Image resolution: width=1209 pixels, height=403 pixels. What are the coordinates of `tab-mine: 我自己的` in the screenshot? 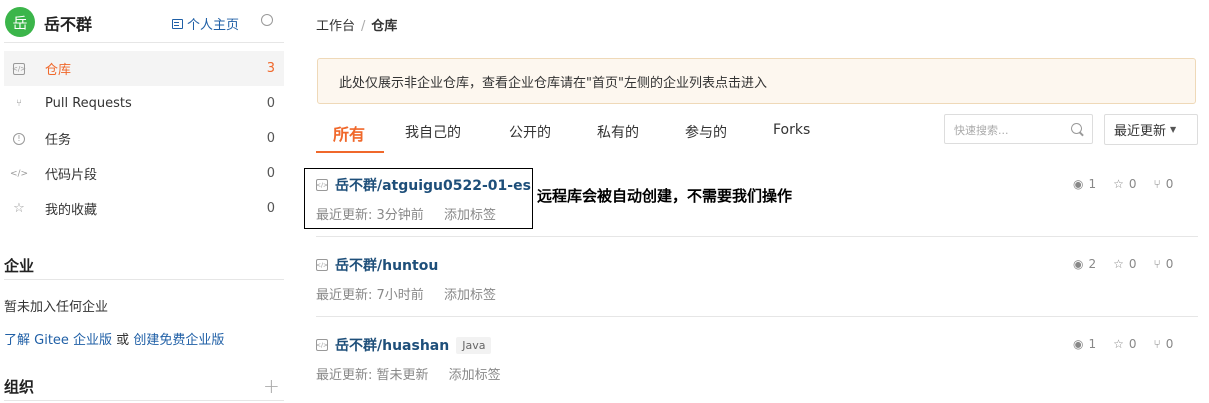 It's located at (433, 132).